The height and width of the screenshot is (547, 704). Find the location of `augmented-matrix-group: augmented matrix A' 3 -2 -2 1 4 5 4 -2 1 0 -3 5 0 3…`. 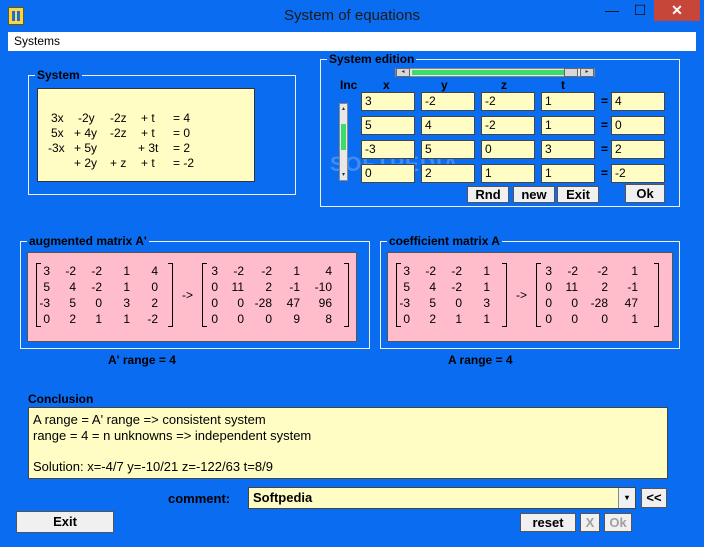

augmented-matrix-group: augmented matrix A' 3 -2 -2 1 4 5 4 -2 1 0 -3 5 0 3… is located at coordinates (195, 291).